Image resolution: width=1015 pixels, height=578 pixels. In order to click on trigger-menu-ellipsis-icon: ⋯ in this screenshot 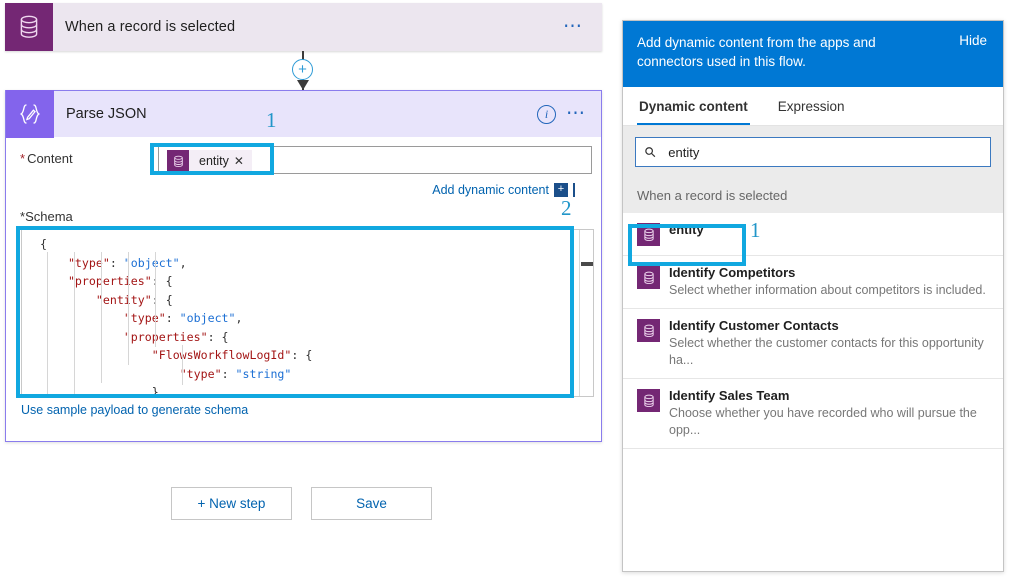, I will do `click(582, 26)`.